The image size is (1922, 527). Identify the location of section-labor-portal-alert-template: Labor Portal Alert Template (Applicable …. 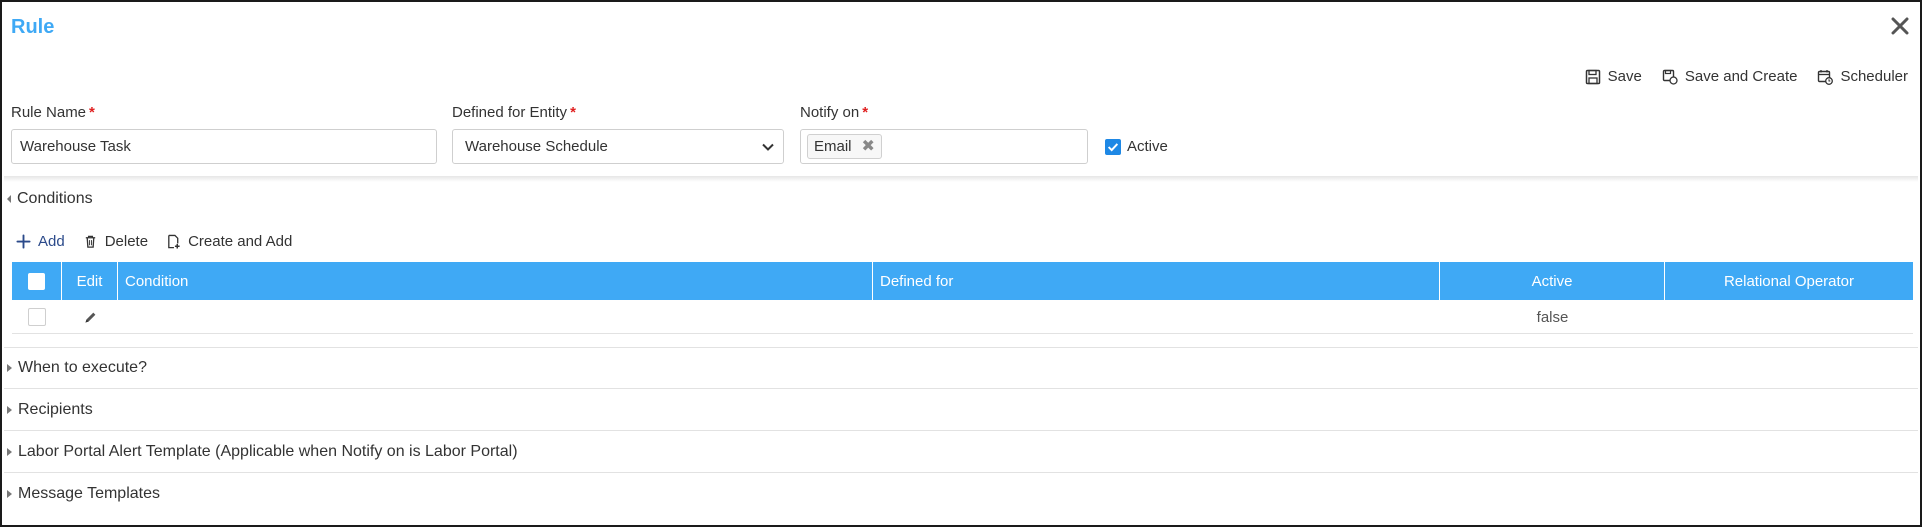
(961, 452).